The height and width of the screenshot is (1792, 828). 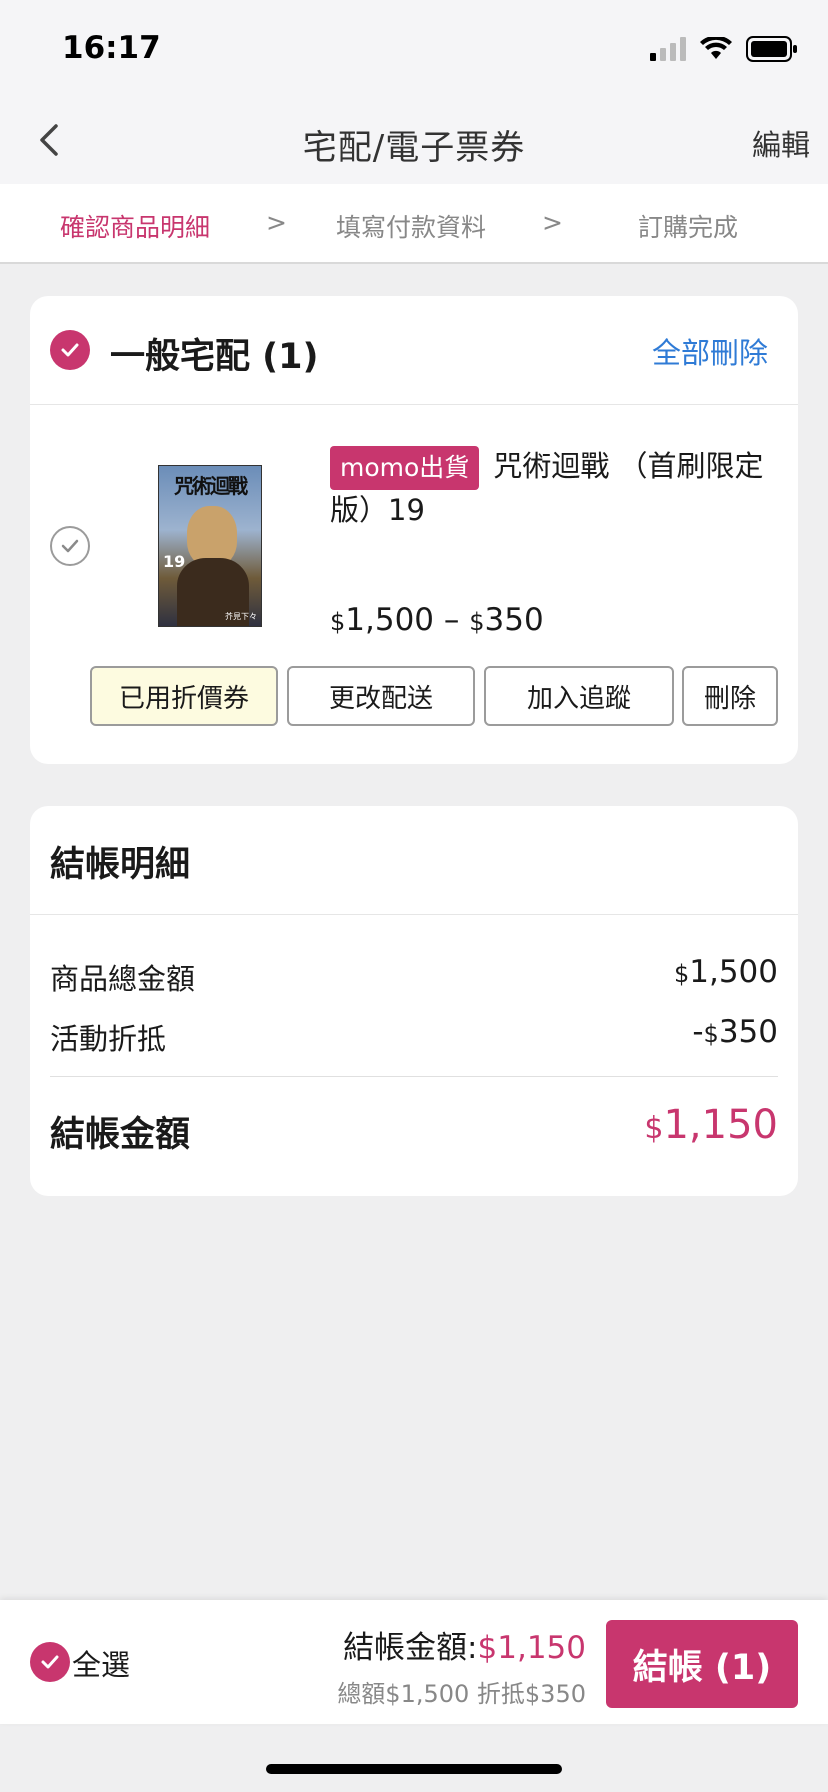 I want to click on select-all-label: 全選, so click(x=101, y=1663).